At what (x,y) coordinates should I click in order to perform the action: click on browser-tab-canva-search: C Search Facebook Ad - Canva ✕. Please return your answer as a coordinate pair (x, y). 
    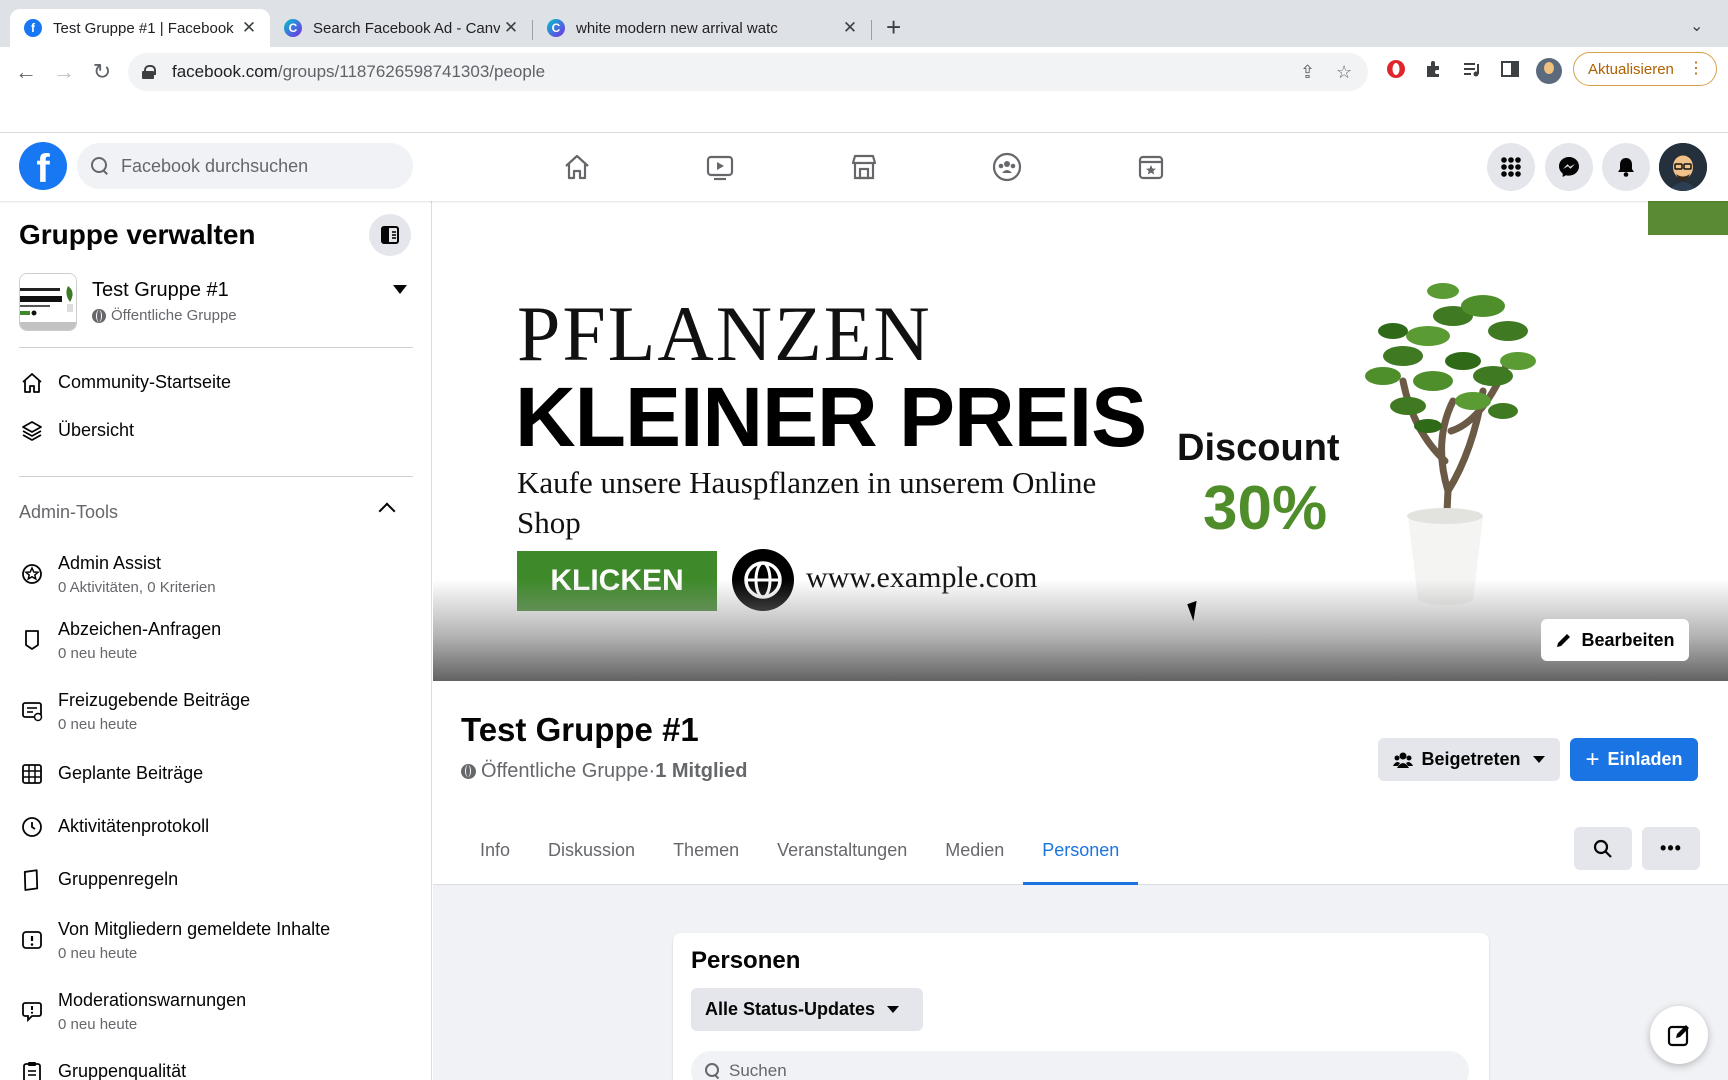
    Looking at the image, I should click on (401, 28).